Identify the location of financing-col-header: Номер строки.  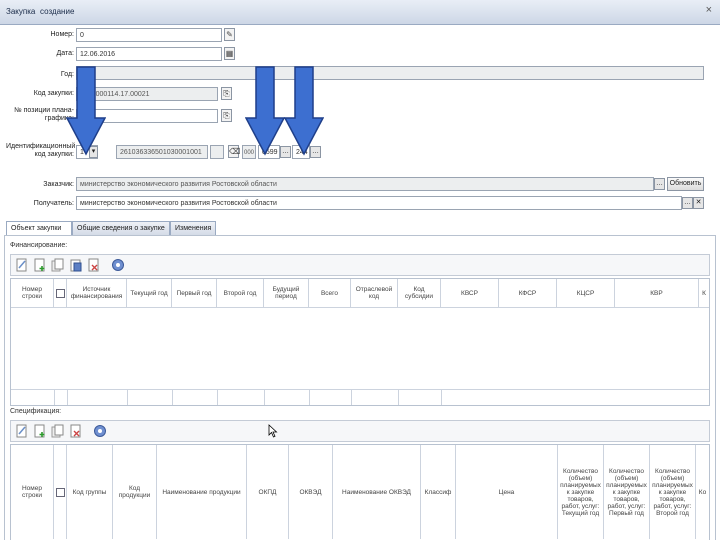
(32, 293).